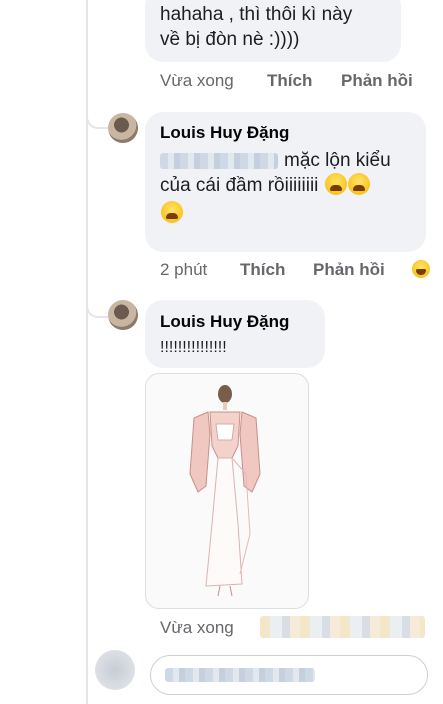 The width and height of the screenshot is (443, 704). What do you see at coordinates (239, 185) in the screenshot?
I see `comment-text: của cái đầm rồiiiiiiii` at bounding box center [239, 185].